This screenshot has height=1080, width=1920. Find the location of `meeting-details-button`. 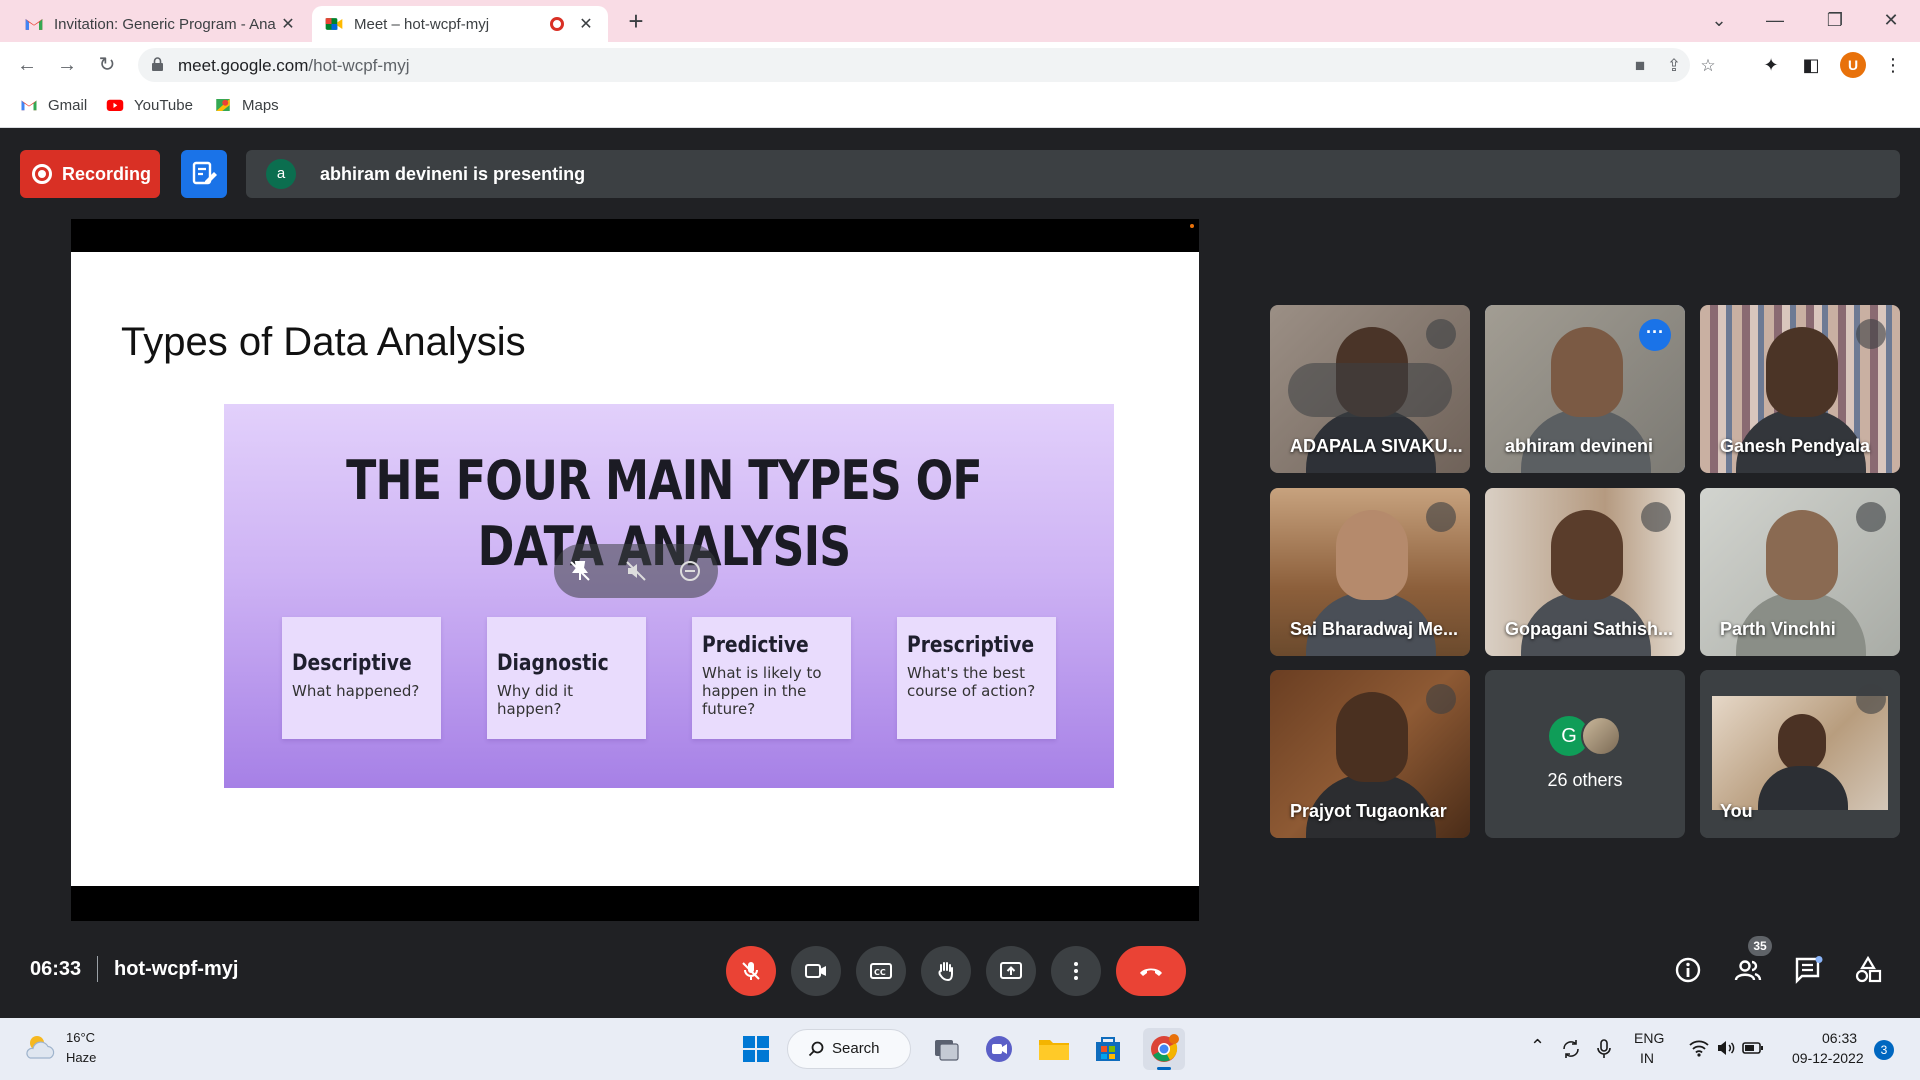

meeting-details-button is located at coordinates (1688, 970).